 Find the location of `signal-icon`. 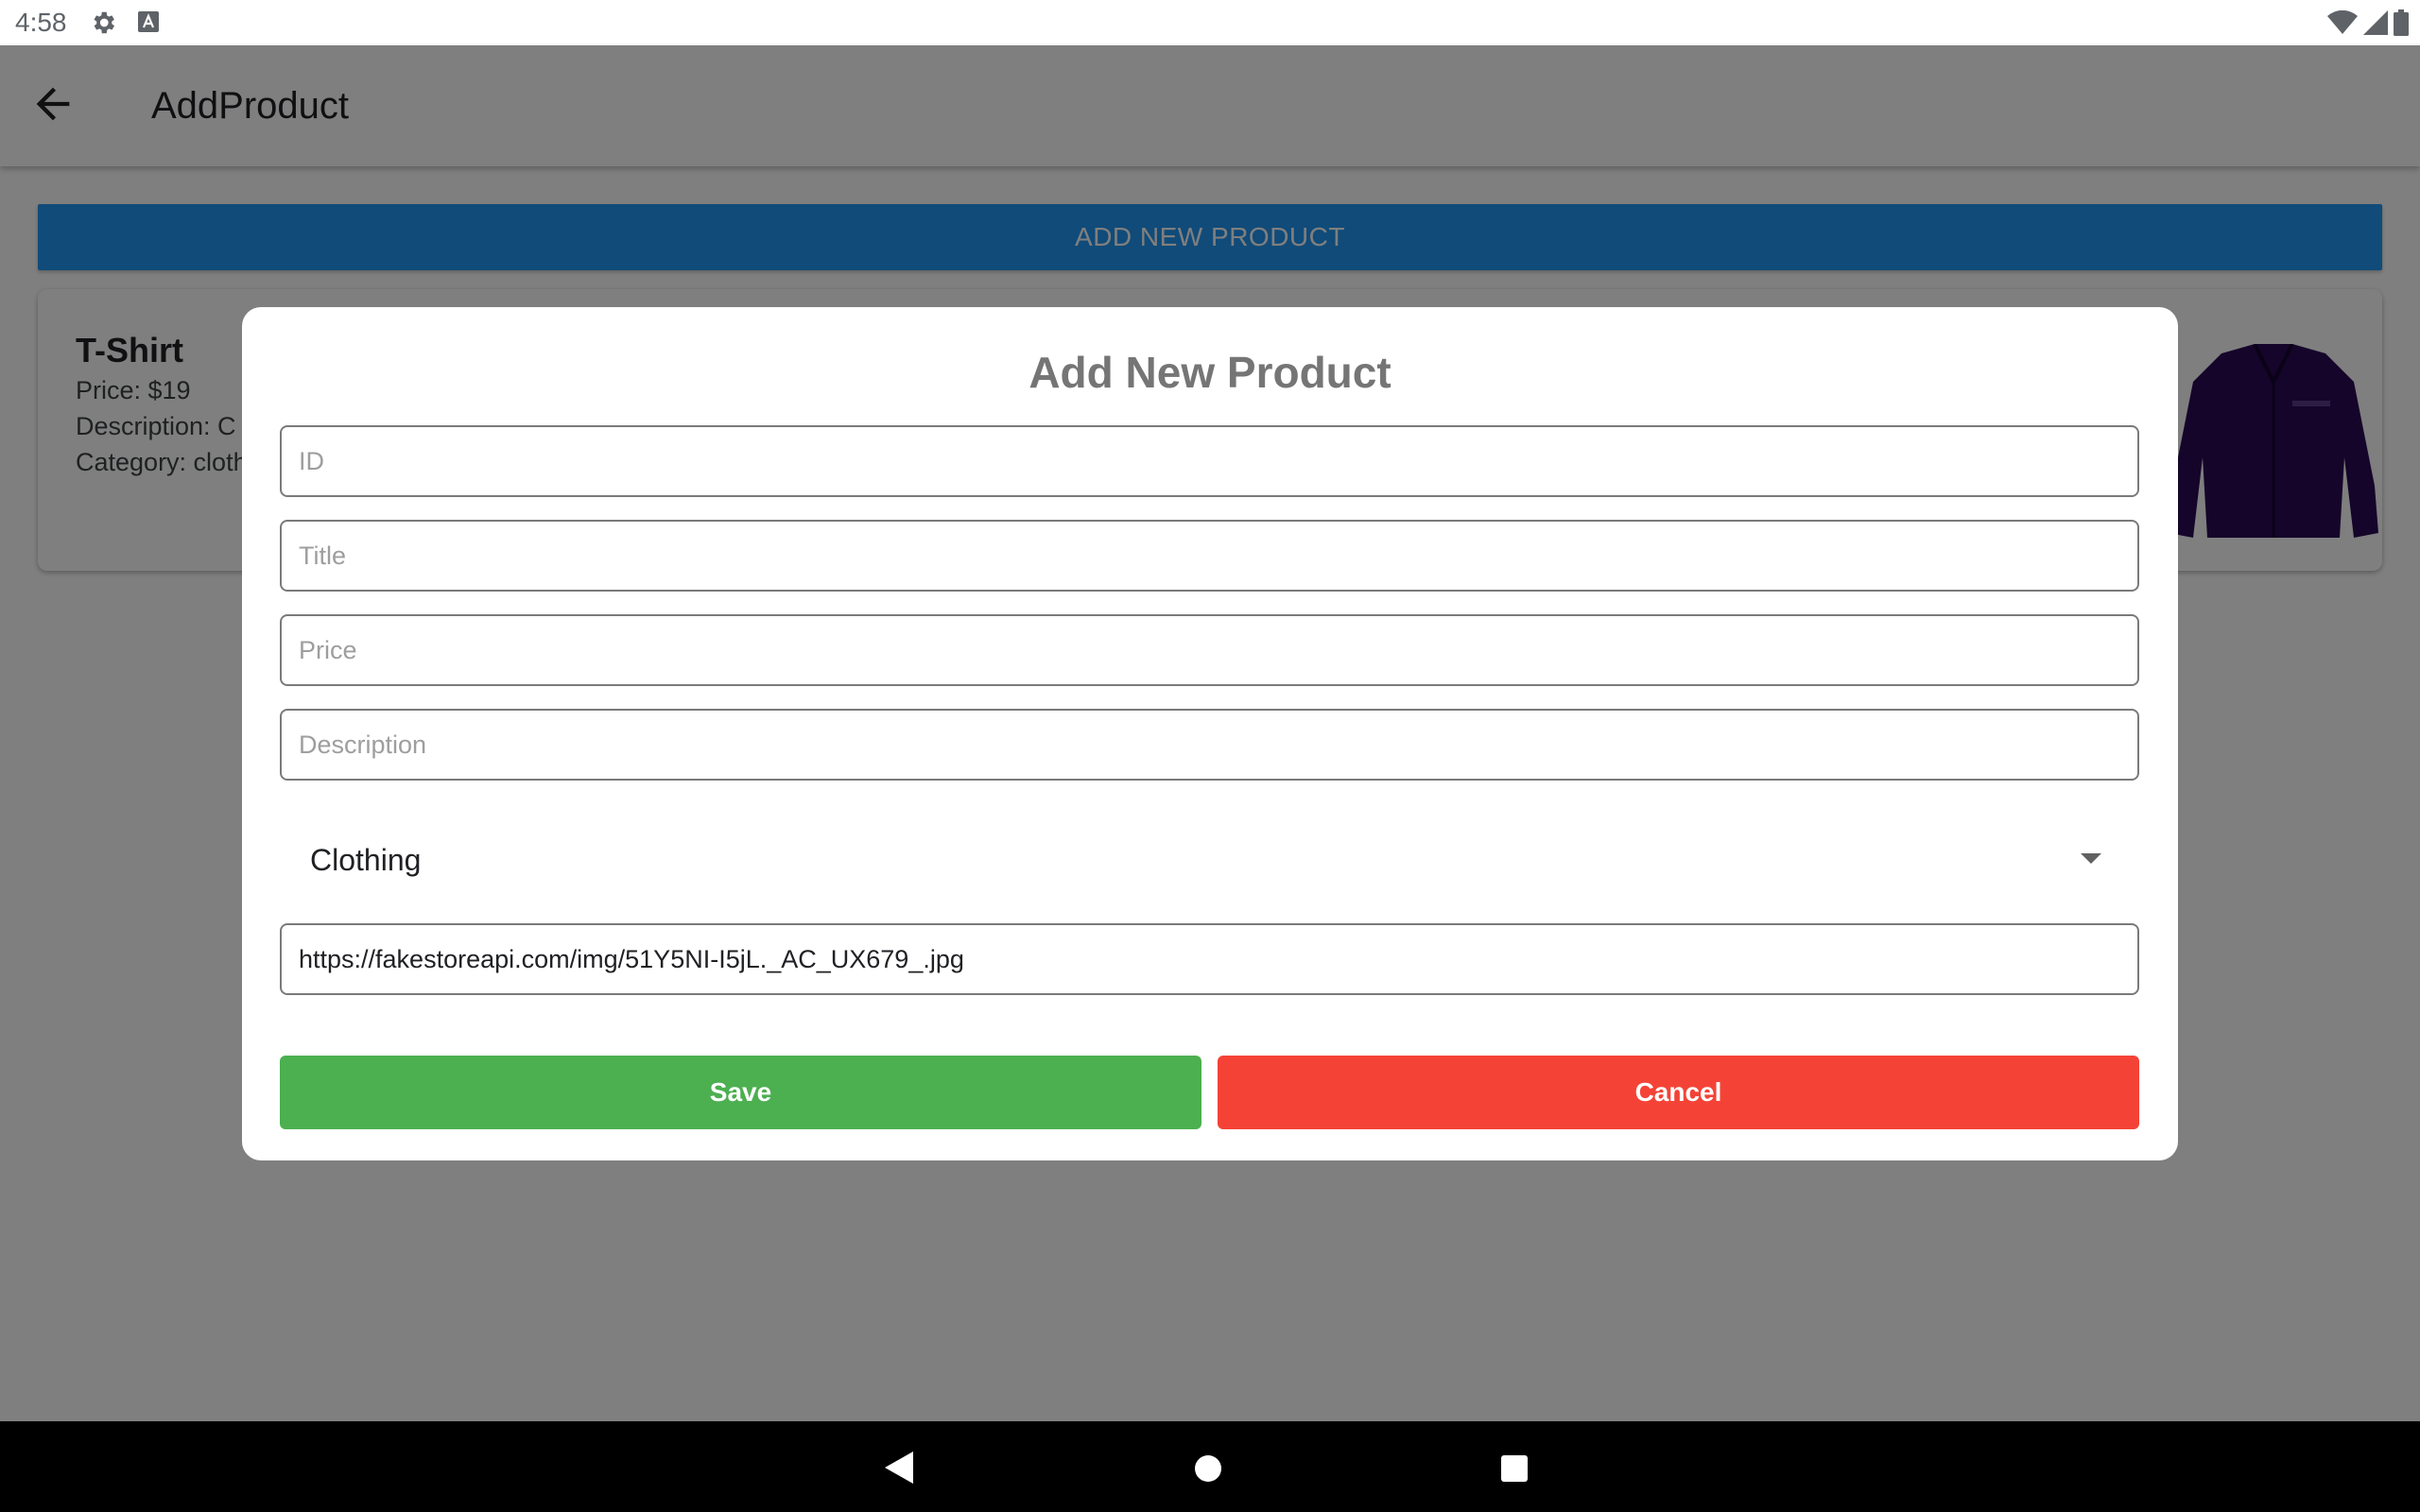

signal-icon is located at coordinates (2375, 22).